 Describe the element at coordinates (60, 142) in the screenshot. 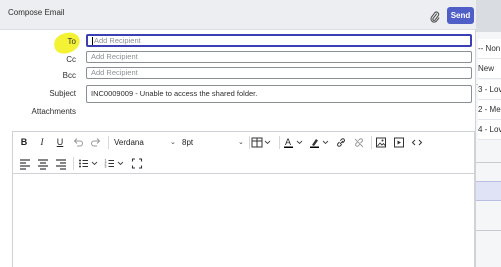

I see `underline-button: U` at that location.